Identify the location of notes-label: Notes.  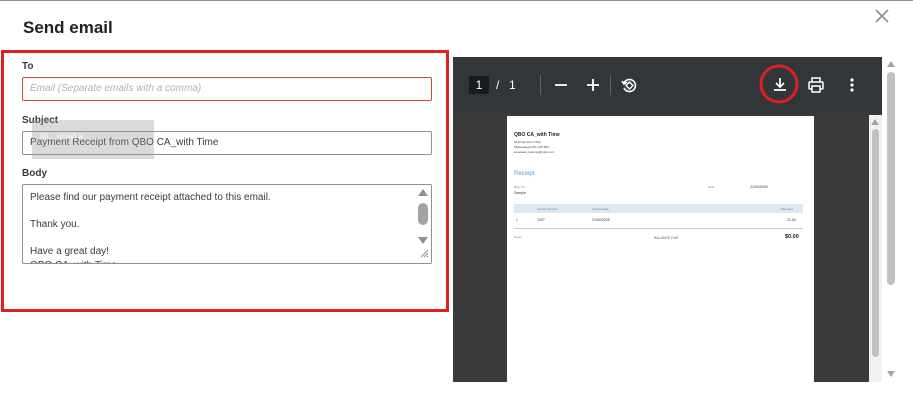
(518, 237).